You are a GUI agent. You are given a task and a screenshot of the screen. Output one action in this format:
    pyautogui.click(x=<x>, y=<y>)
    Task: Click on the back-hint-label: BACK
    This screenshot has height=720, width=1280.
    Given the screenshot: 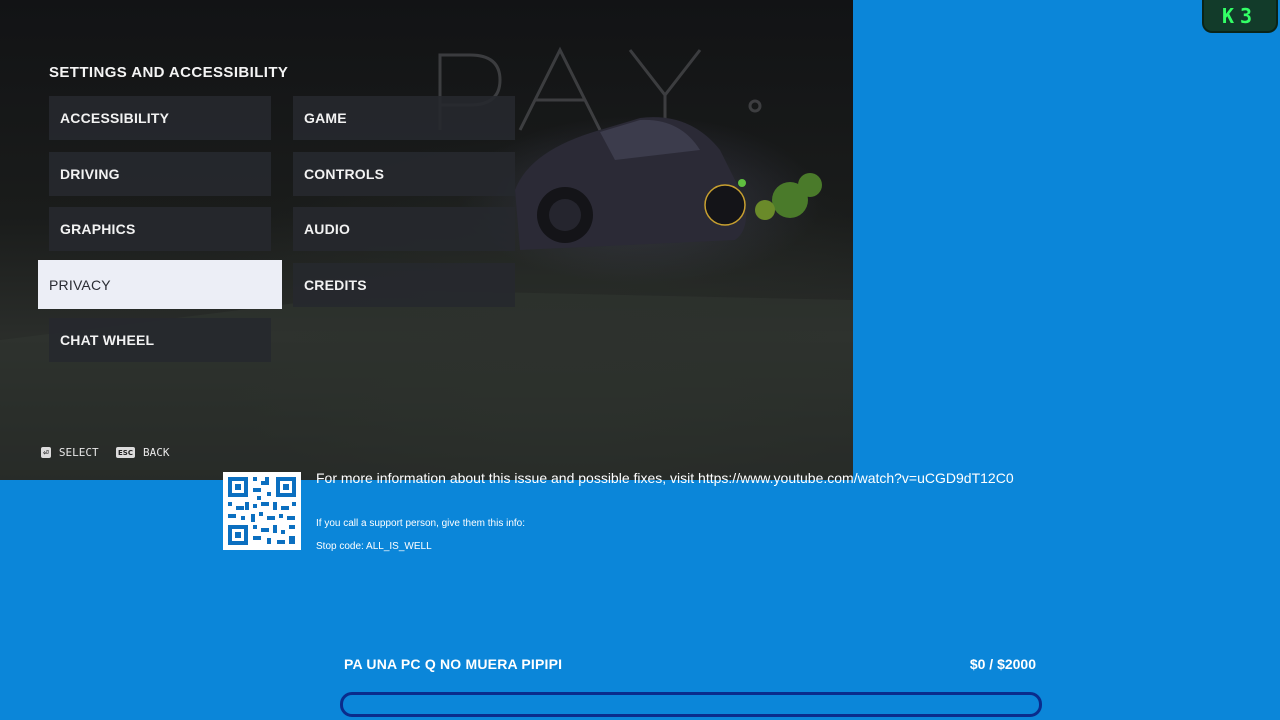 What is the action you would take?
    pyautogui.click(x=156, y=452)
    